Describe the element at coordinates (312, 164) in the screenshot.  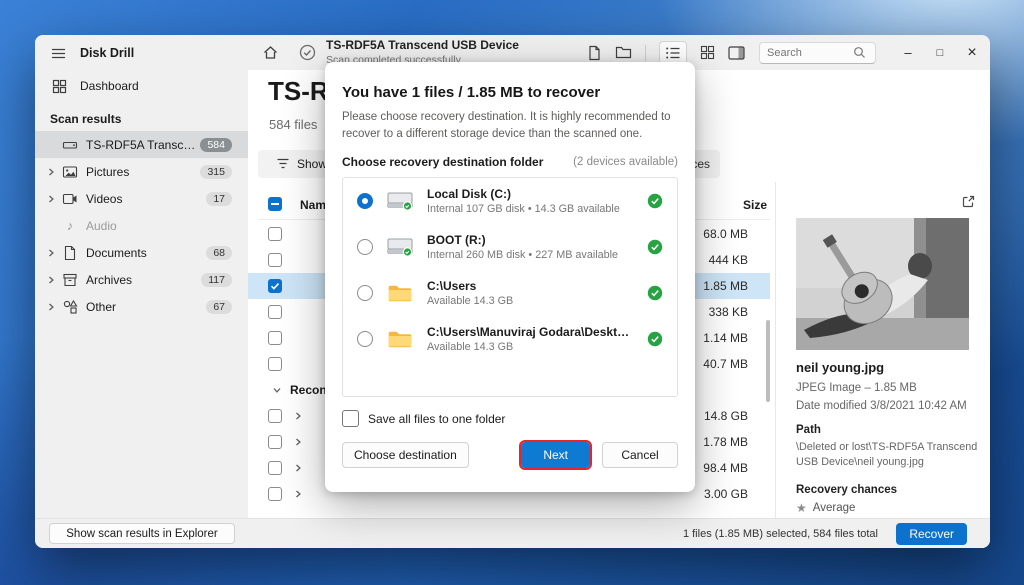
I see `show-filter-label: Show` at that location.